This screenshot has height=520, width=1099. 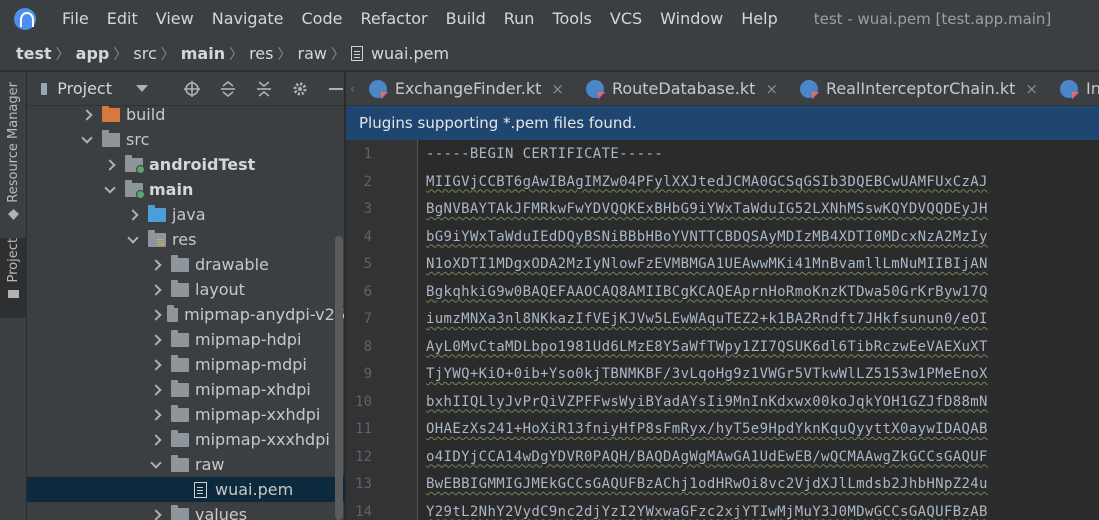 What do you see at coordinates (692, 18) in the screenshot?
I see `menu-window: Window` at bounding box center [692, 18].